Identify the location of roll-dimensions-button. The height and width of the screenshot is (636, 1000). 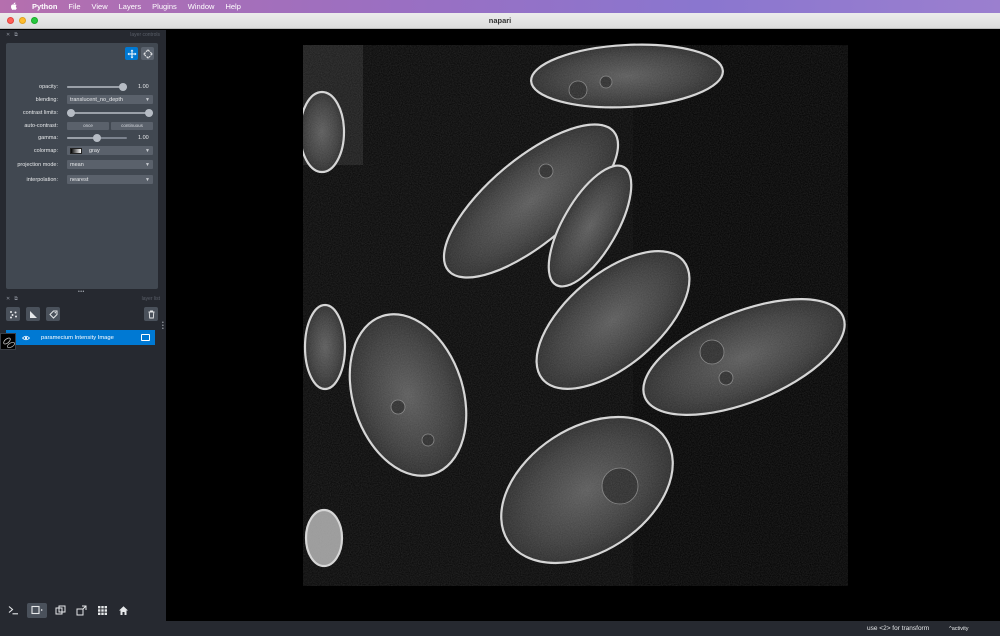
(60, 610).